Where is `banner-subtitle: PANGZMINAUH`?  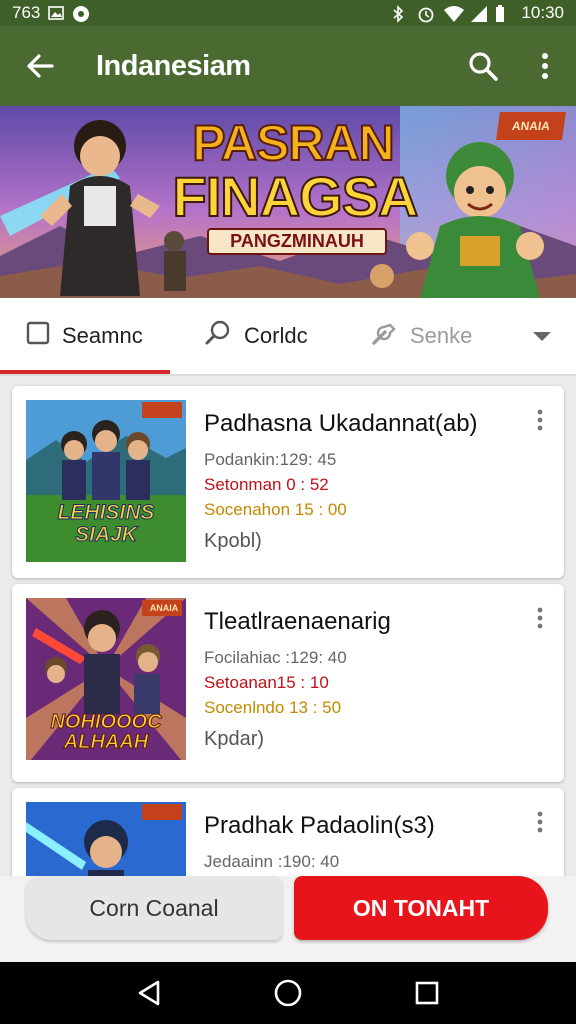 banner-subtitle: PANGZMINAUH is located at coordinates (297, 241).